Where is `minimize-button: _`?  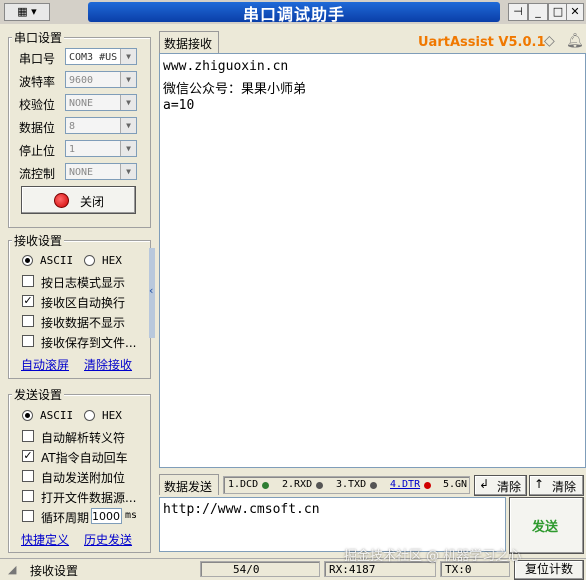 minimize-button: _ is located at coordinates (538, 12).